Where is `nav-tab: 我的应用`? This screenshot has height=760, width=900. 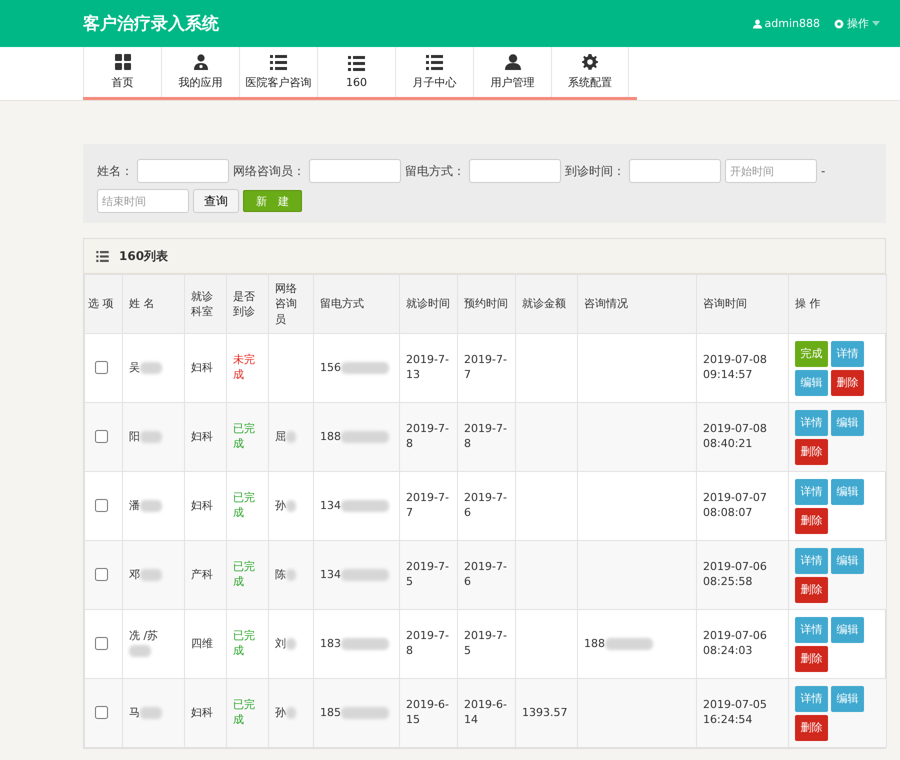
nav-tab: 我的应用 is located at coordinates (200, 72).